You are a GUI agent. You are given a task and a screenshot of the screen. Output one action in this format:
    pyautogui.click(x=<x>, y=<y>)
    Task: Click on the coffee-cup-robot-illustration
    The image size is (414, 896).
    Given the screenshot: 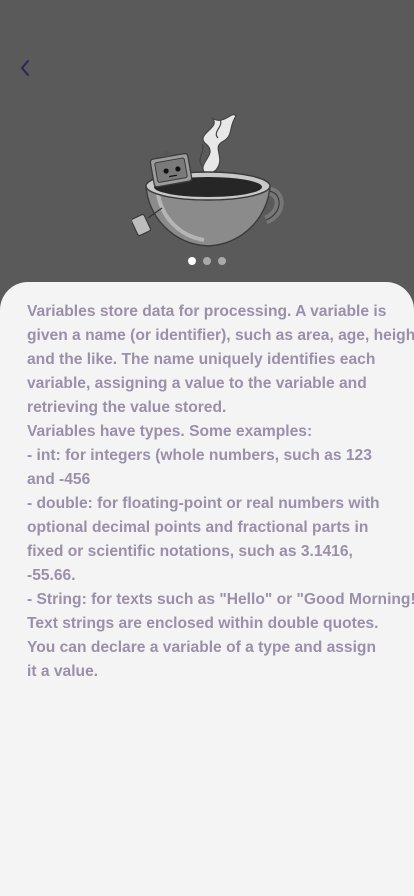 What is the action you would take?
    pyautogui.click(x=208, y=180)
    